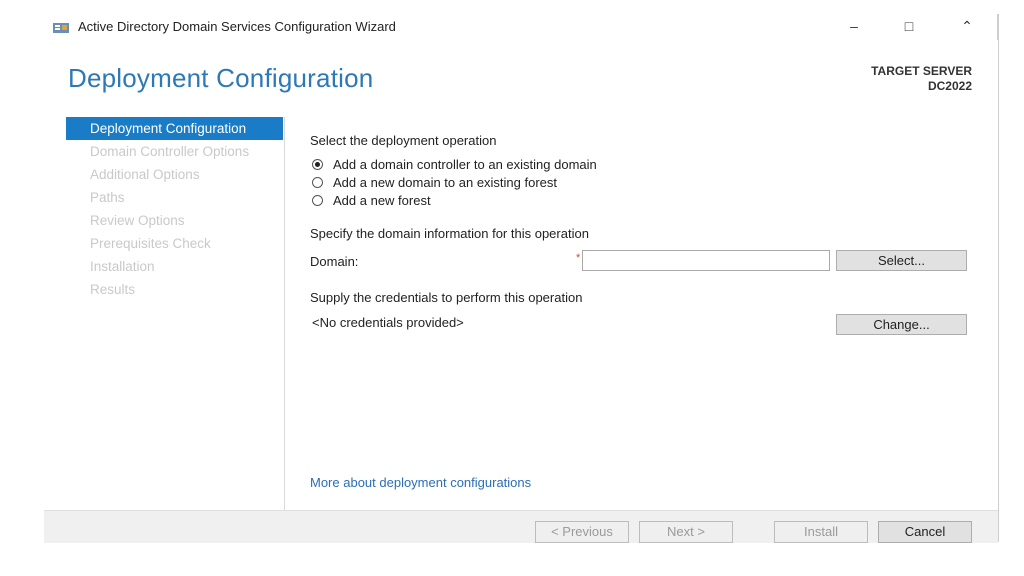  Describe the element at coordinates (122, 266) in the screenshot. I see `nav-item-installation: Installation` at that location.